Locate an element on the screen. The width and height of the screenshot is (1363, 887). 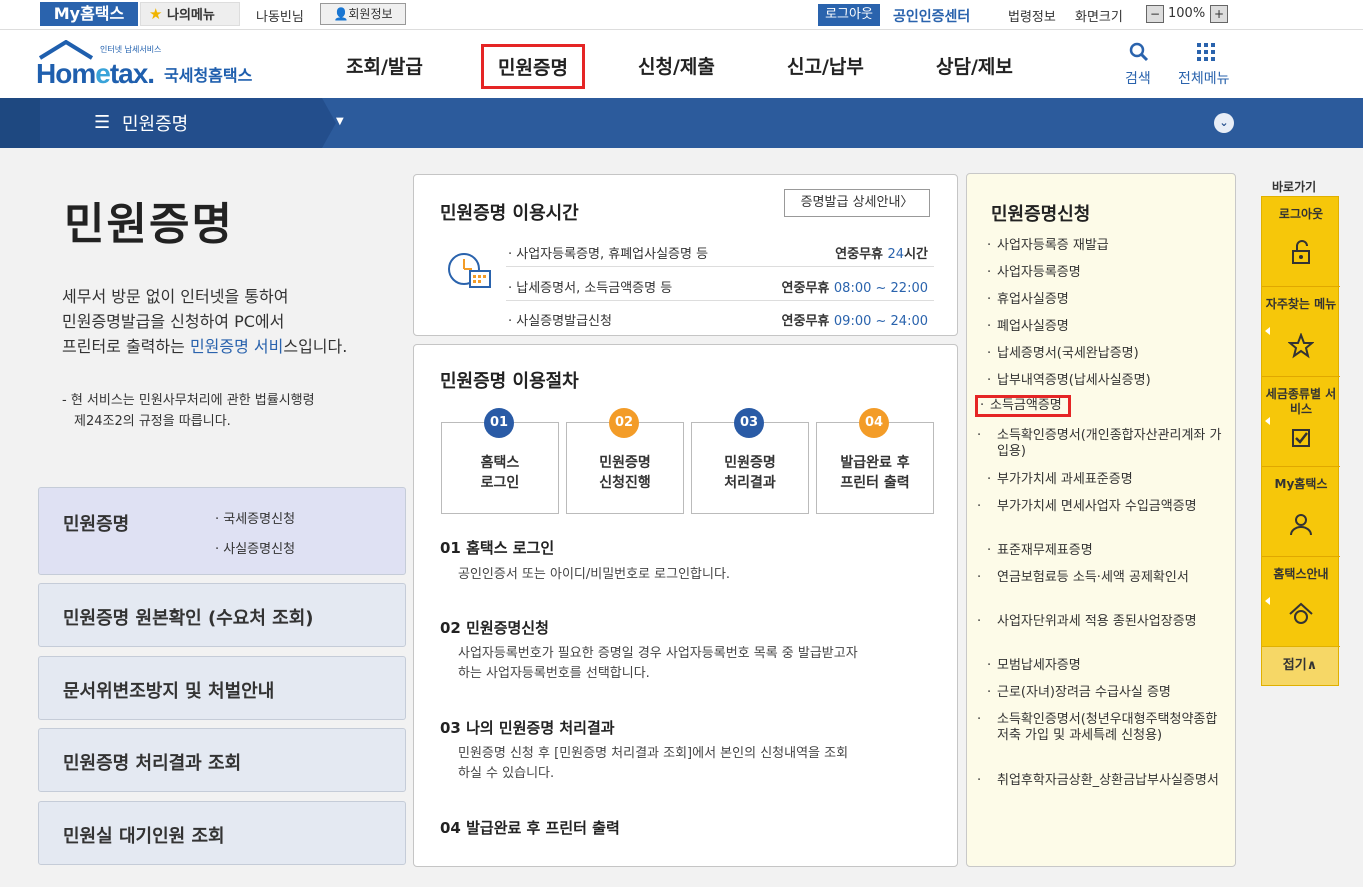
apply-item: · 소득확인증명서(개인종합자산관리계좌 가입용) is located at coordinates (1100, 444).